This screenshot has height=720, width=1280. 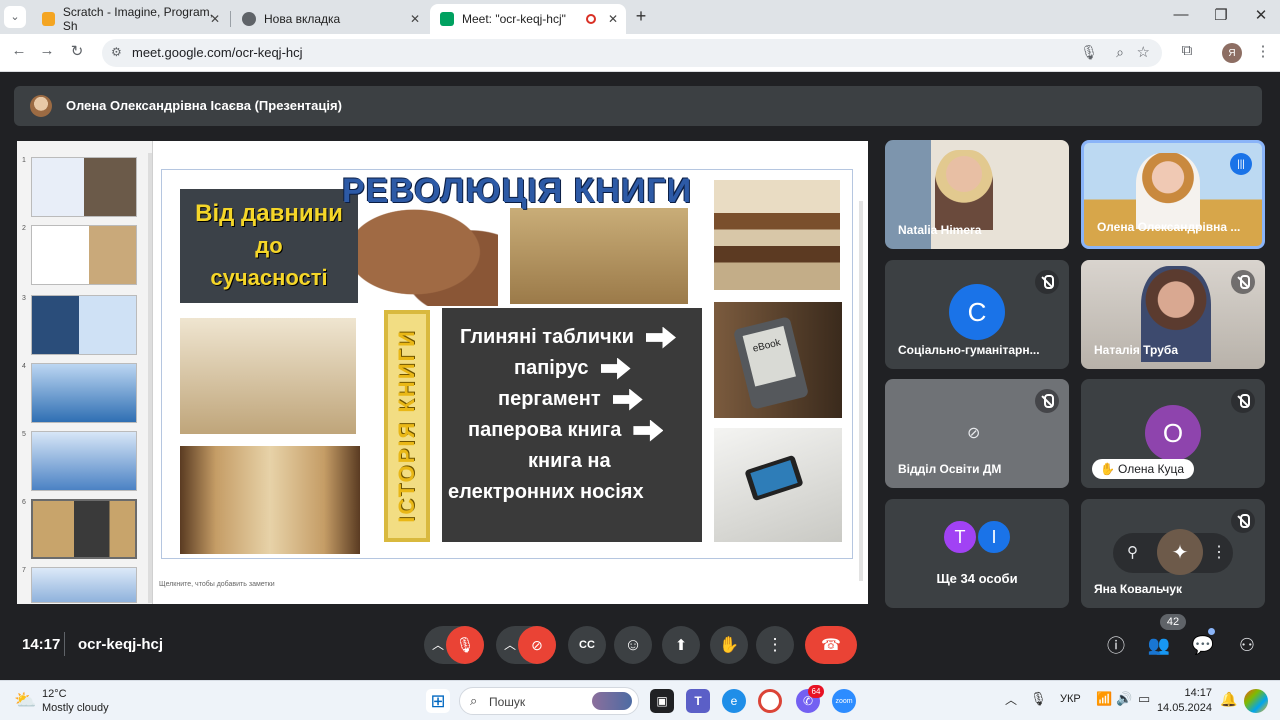 What do you see at coordinates (549, 701) in the screenshot?
I see `search-box: ⌕ Пошук` at bounding box center [549, 701].